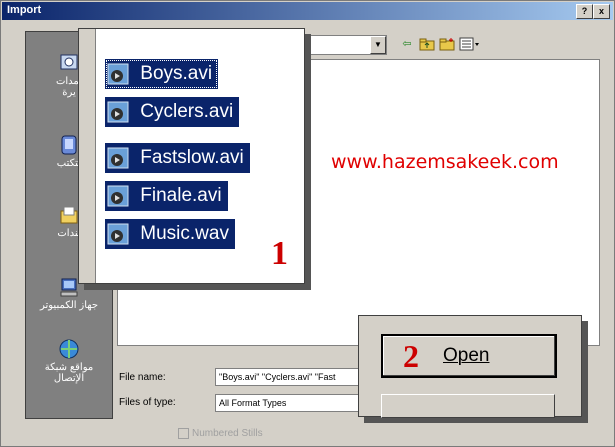  I want to click on file-item-label: Music.wav, so click(184, 233).